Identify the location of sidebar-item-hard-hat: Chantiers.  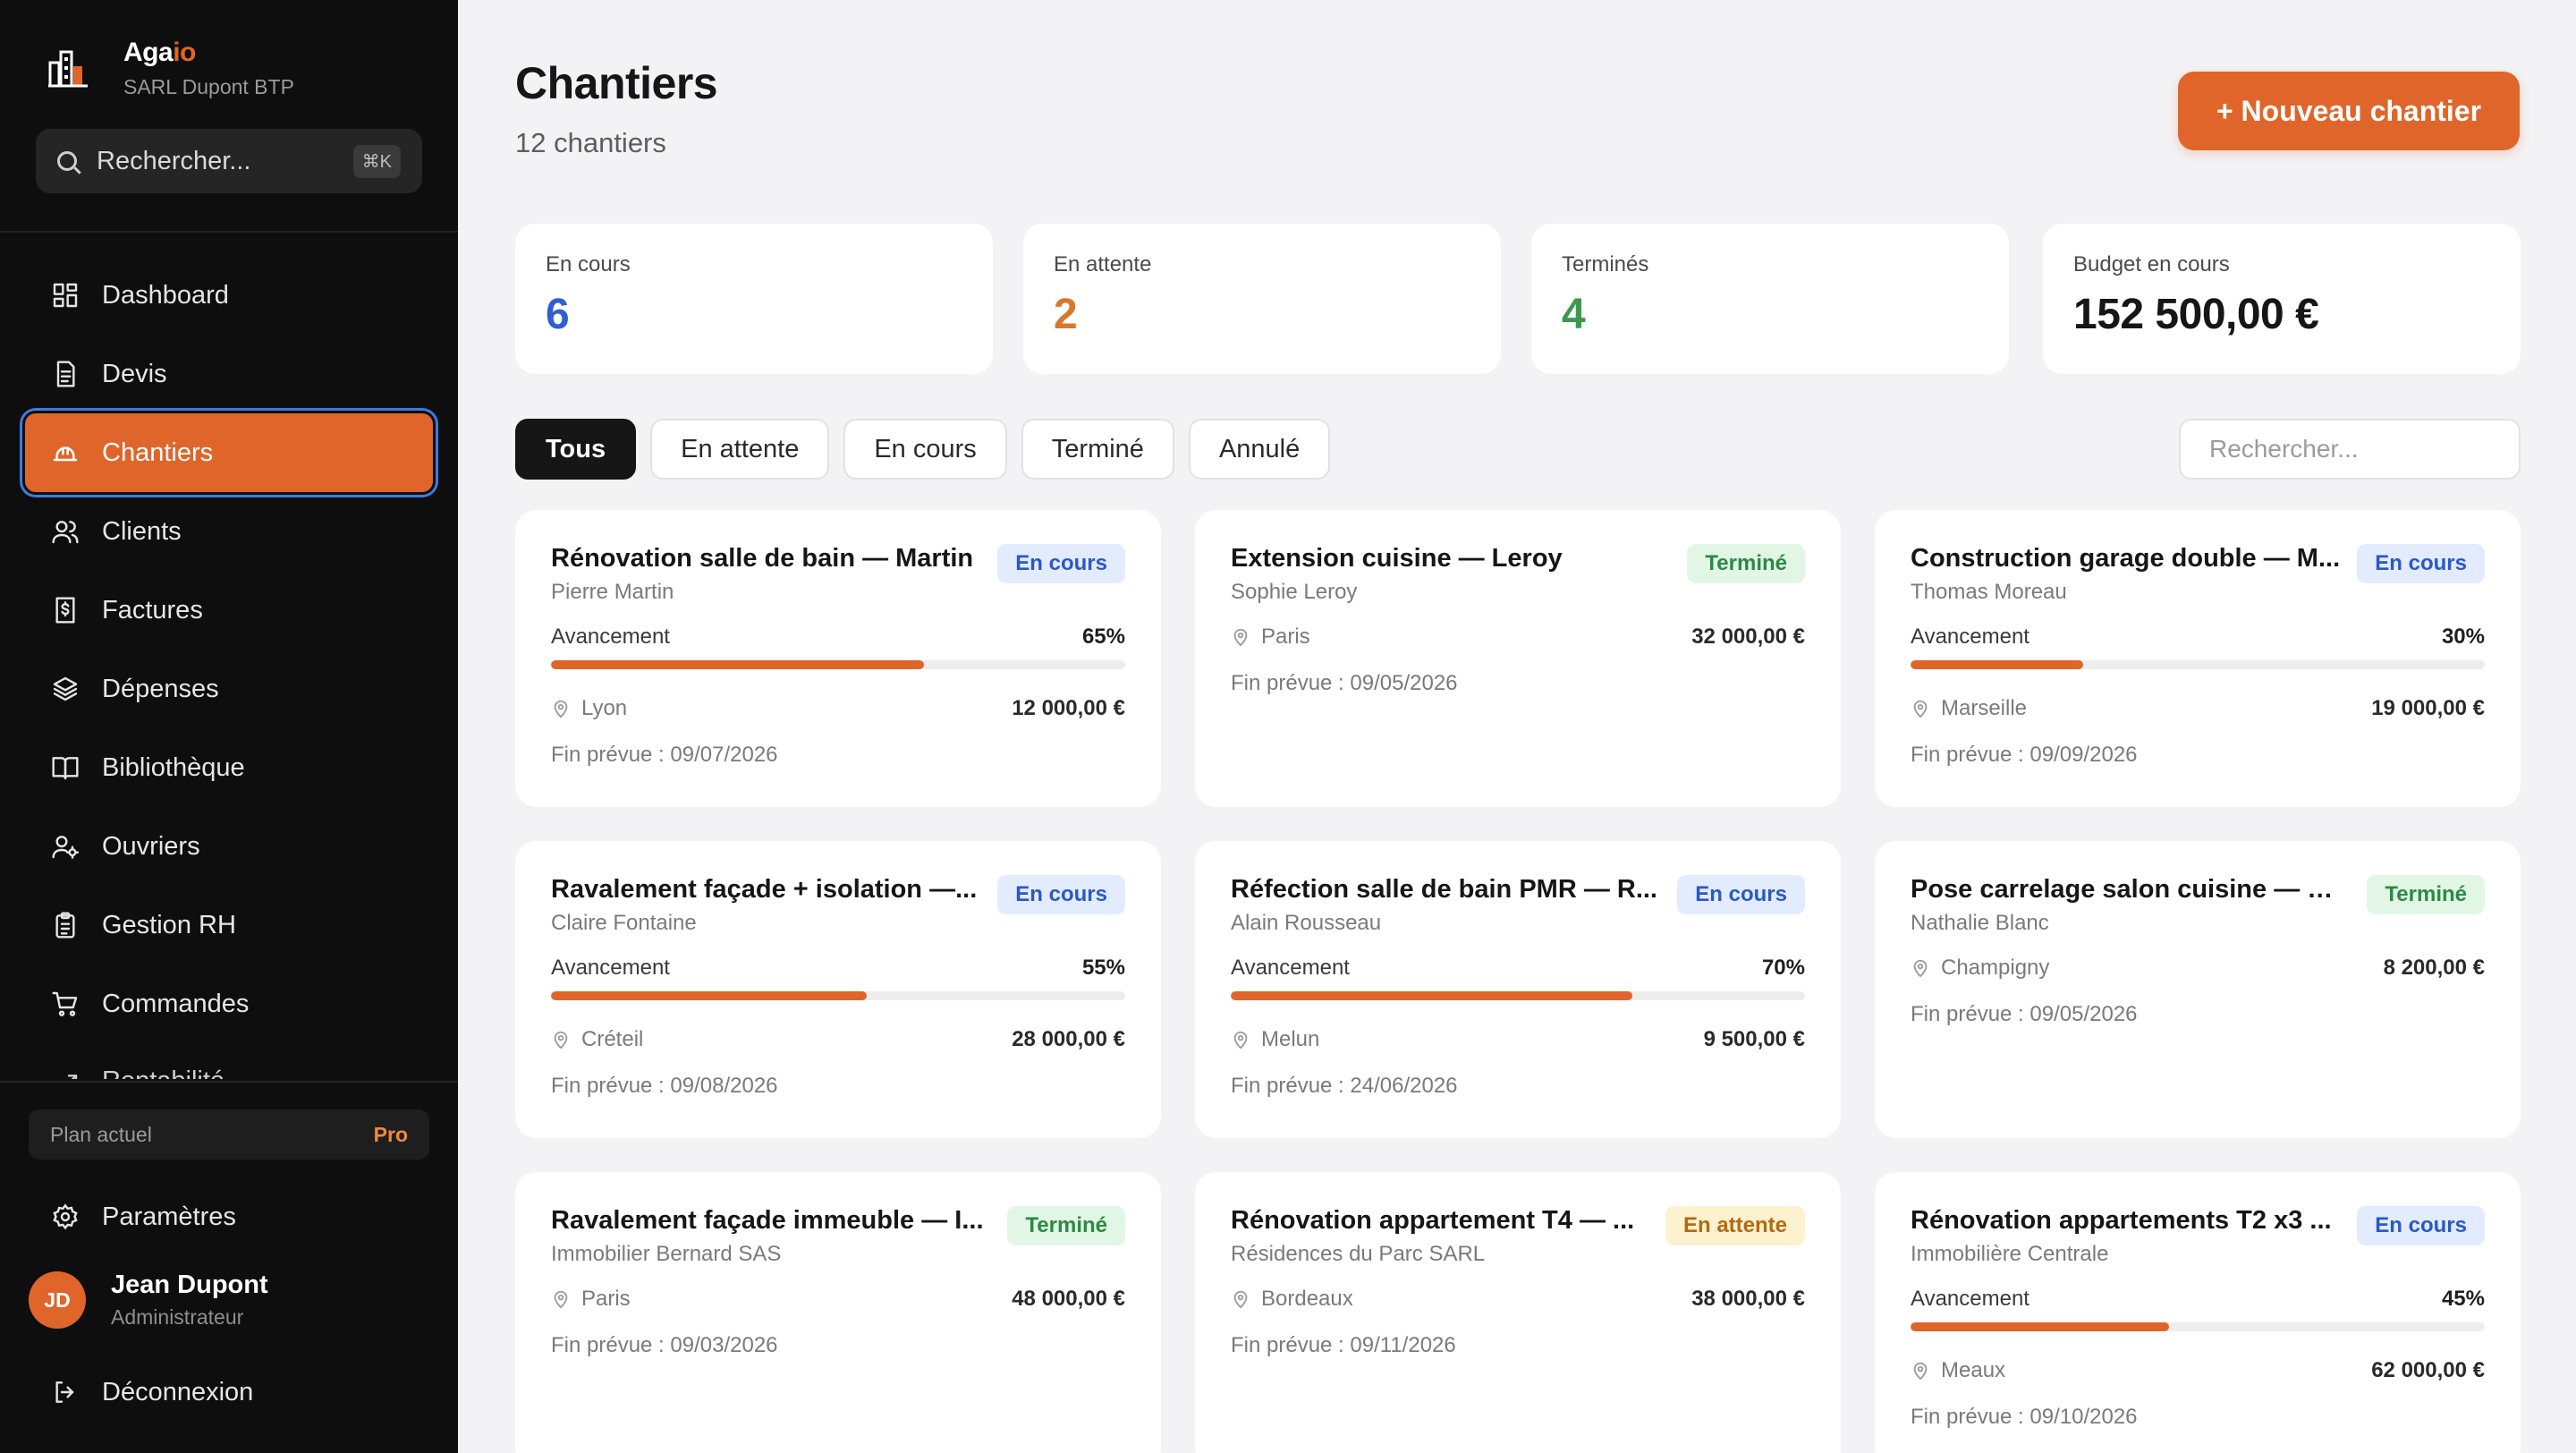
(229, 452).